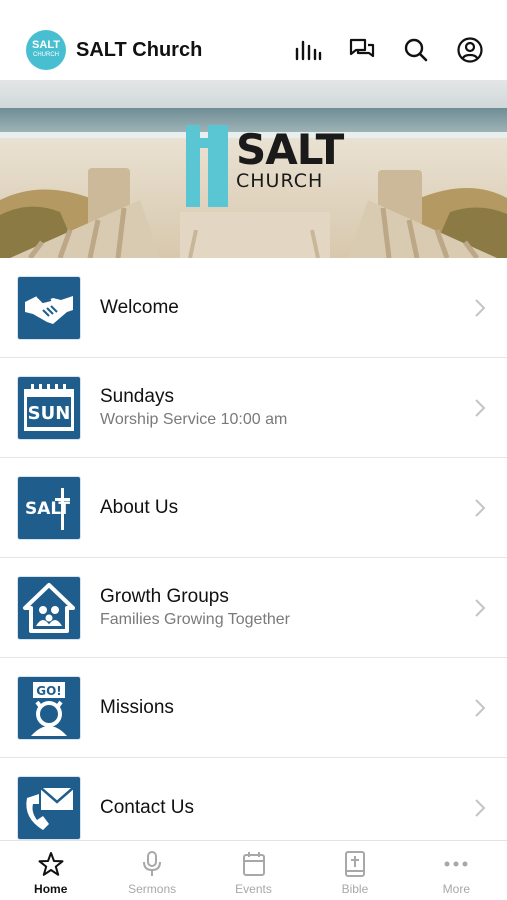 This screenshot has width=507, height=900. I want to click on tab-label: Events, so click(253, 889).